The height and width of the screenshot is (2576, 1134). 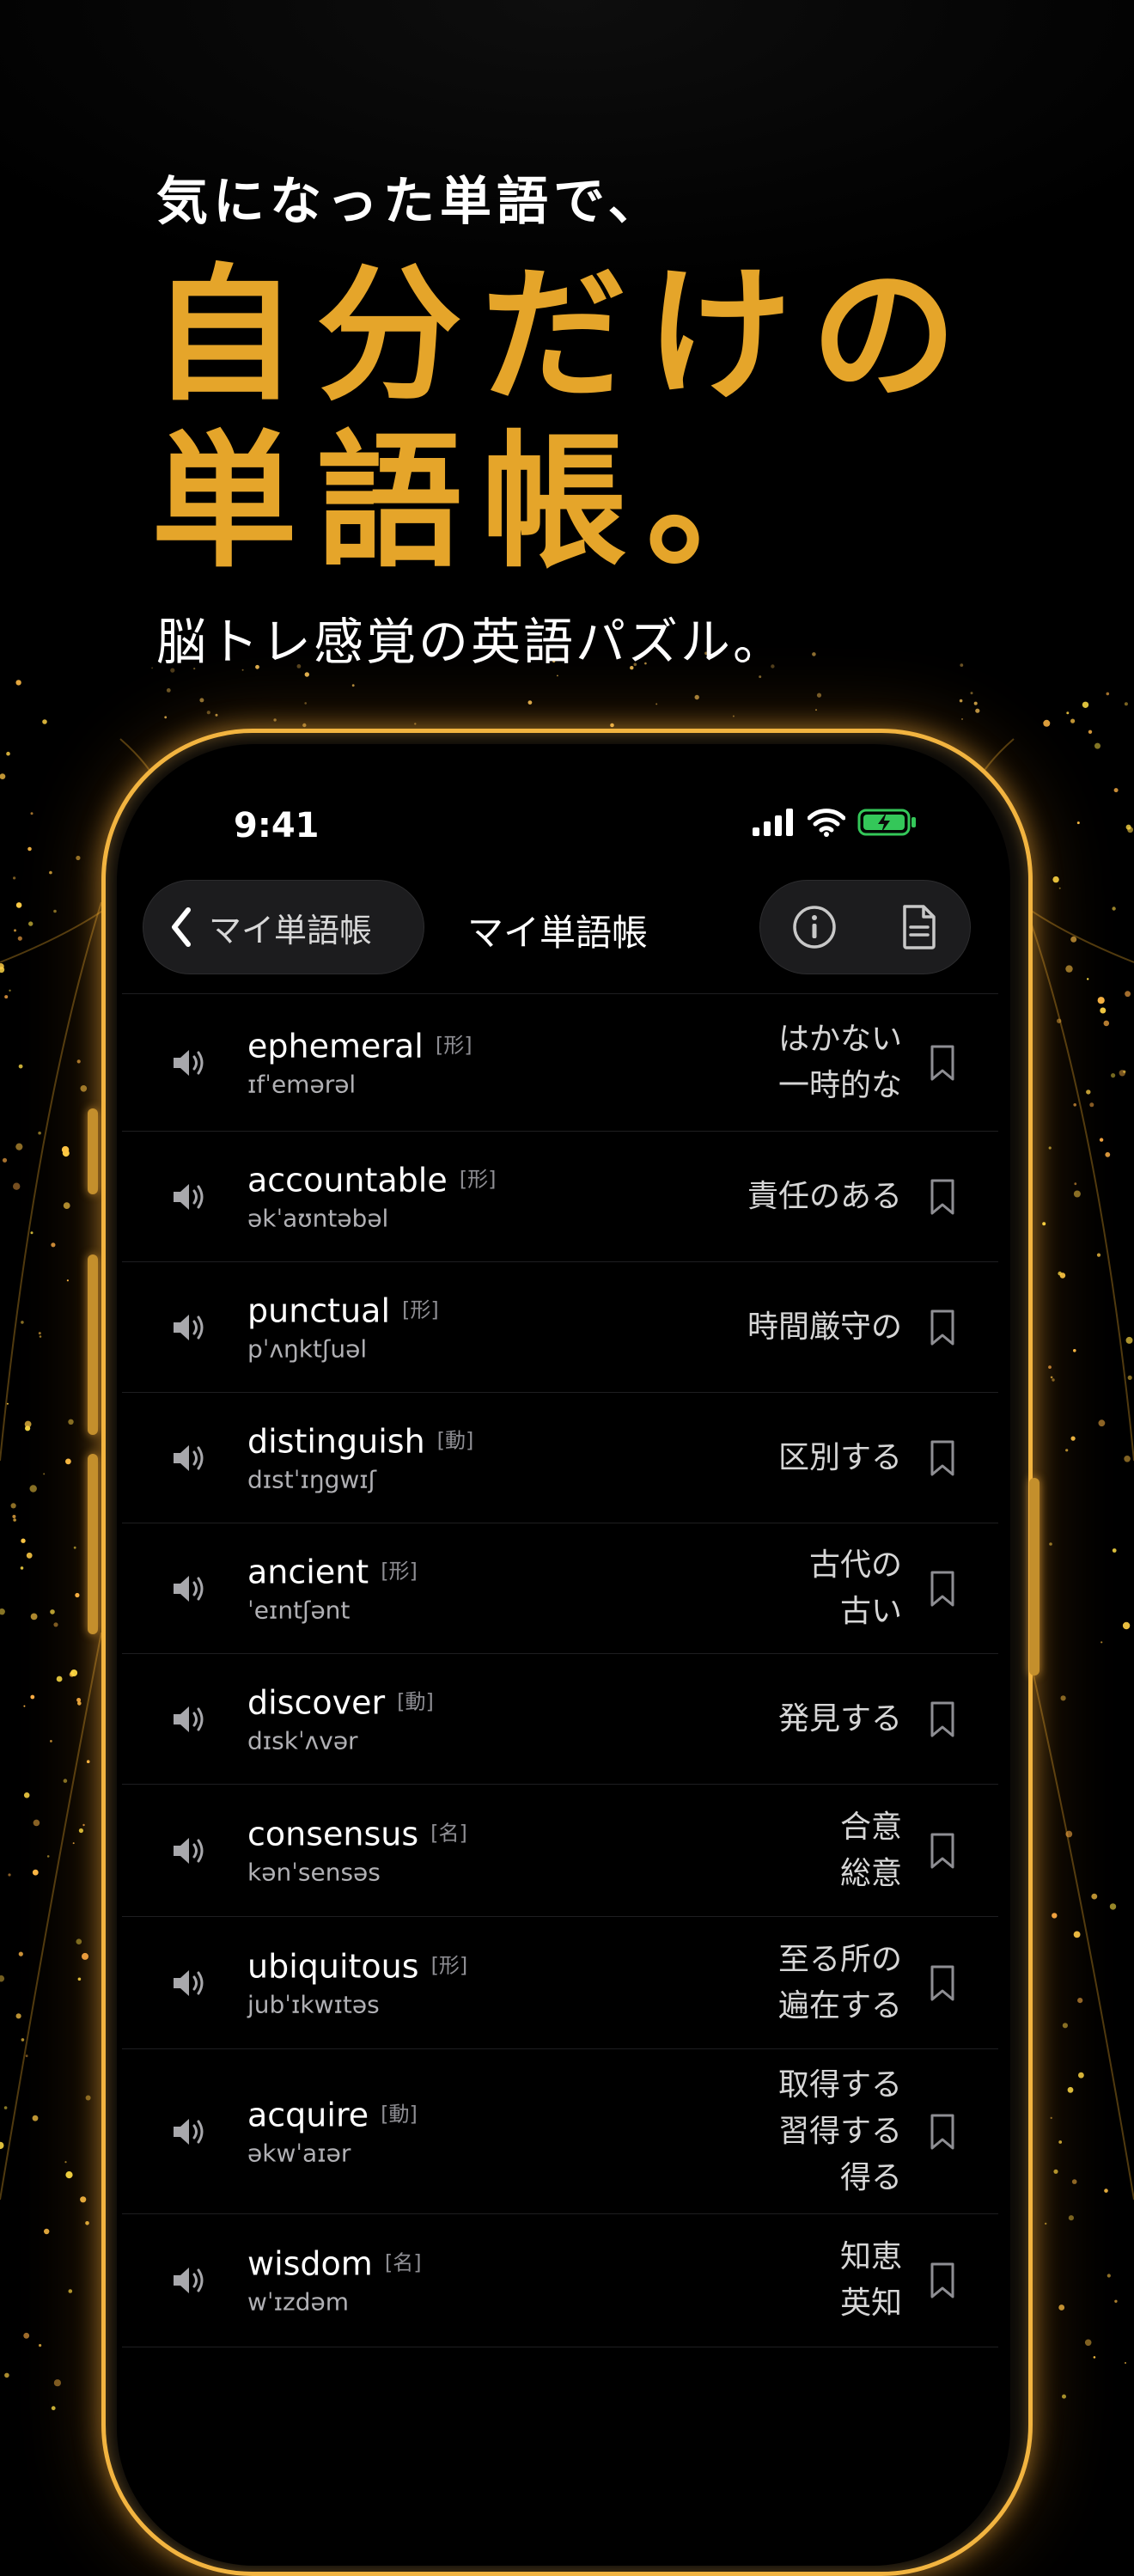 I want to click on status-icons, so click(x=835, y=822).